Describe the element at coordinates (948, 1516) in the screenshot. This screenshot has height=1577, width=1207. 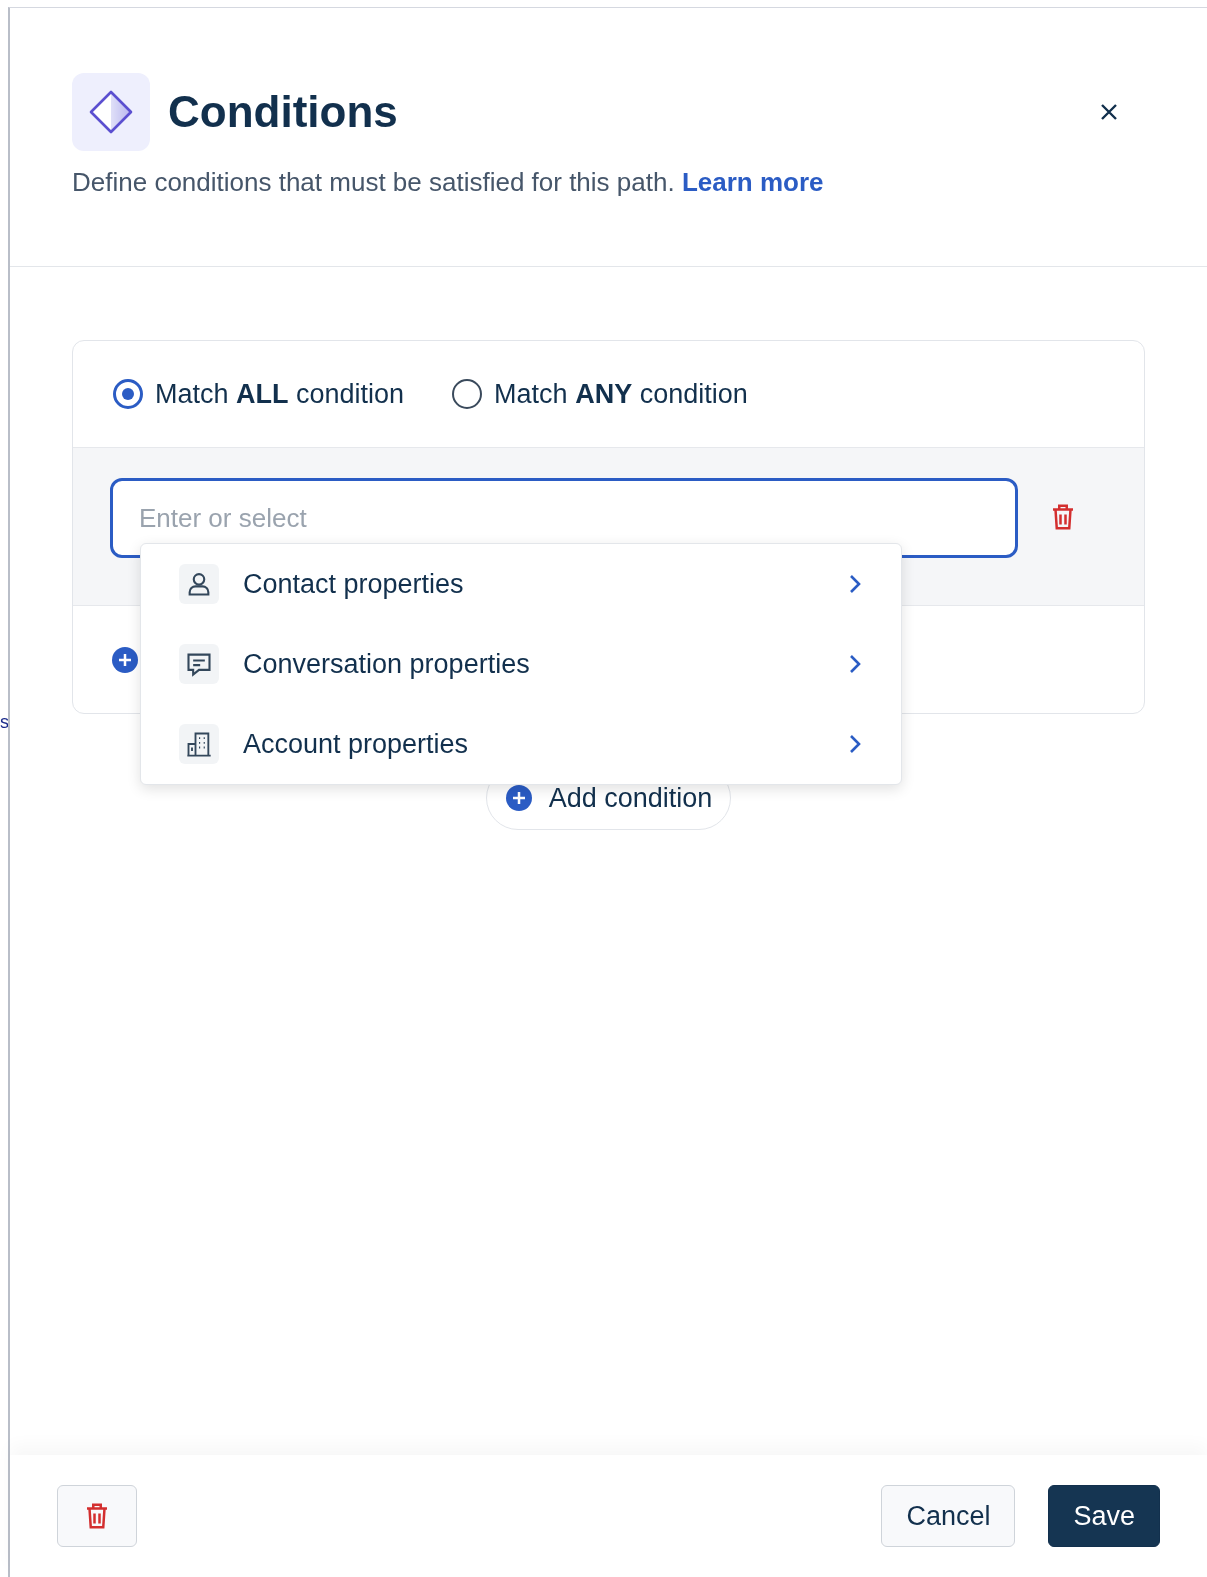
I see `cancel-button: Cancel` at that location.